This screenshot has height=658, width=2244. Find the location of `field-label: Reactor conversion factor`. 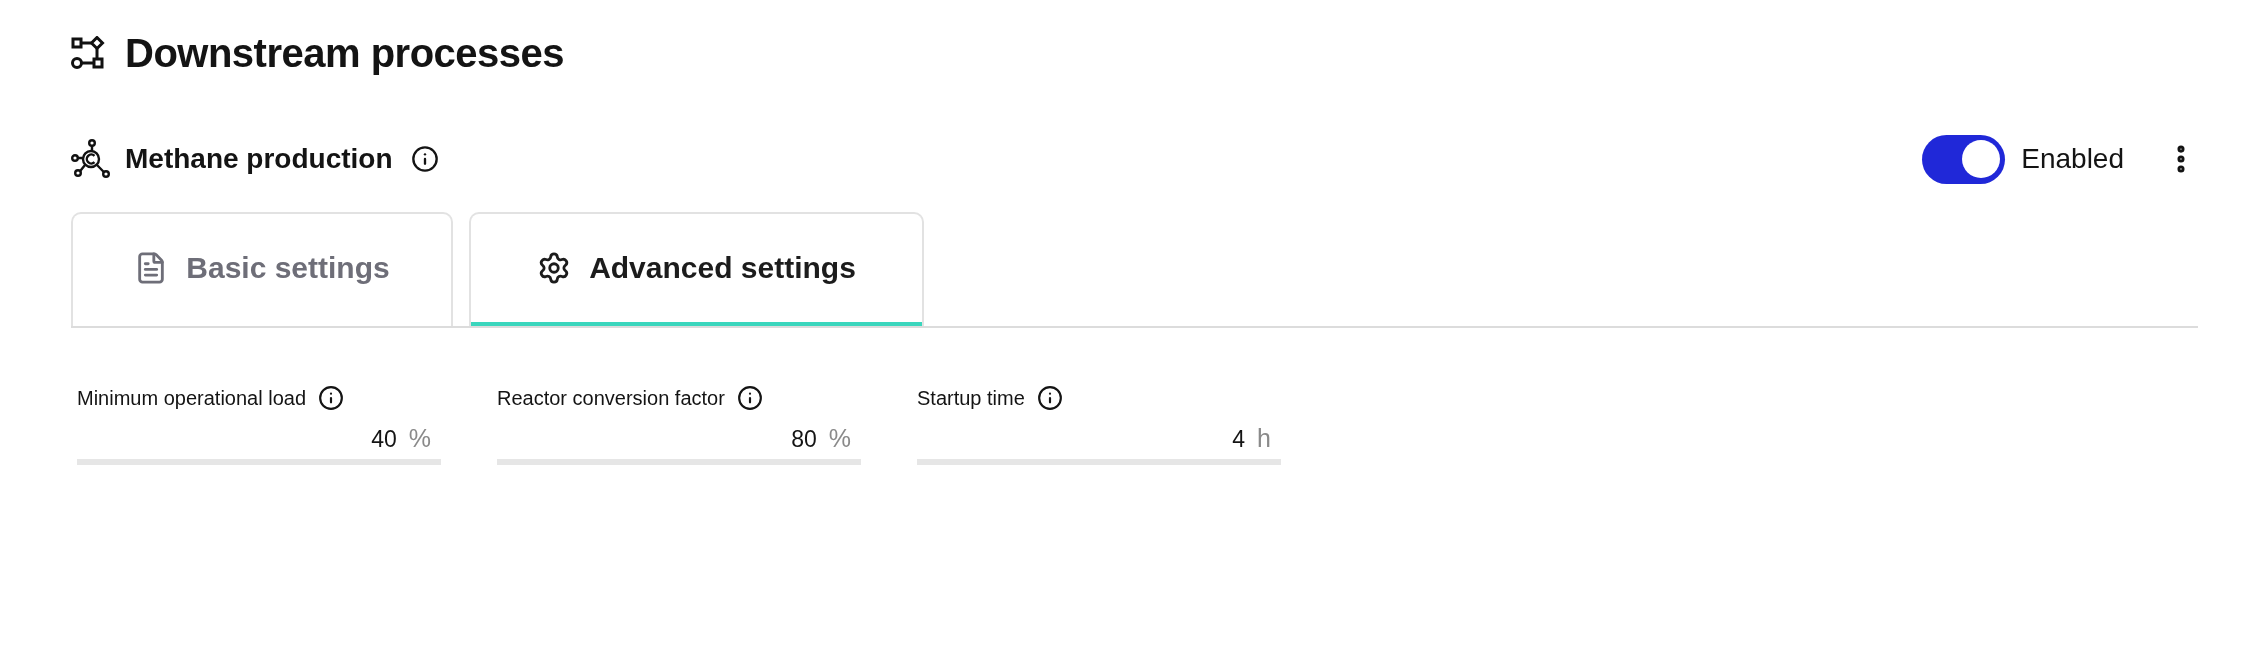

field-label: Reactor conversion factor is located at coordinates (611, 398).